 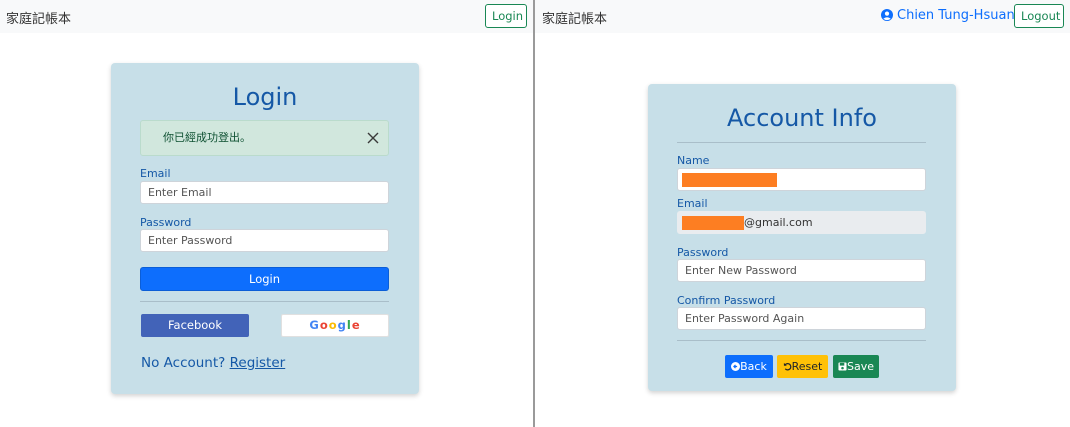 I want to click on register-link: Register, so click(x=258, y=363).